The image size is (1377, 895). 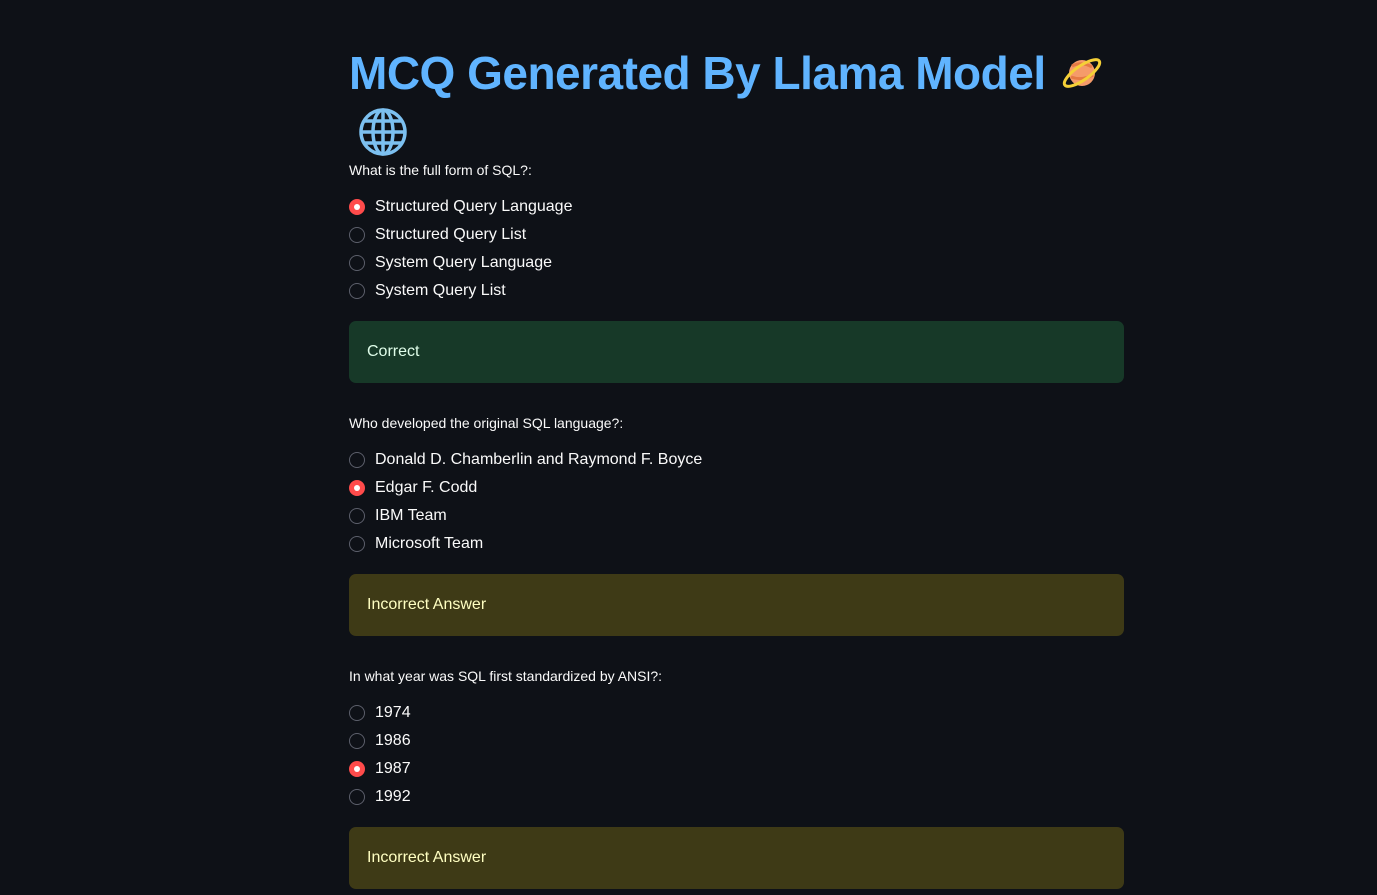 What do you see at coordinates (697, 73) in the screenshot?
I see `page-title-text: MCQ Generated By Llama Model` at bounding box center [697, 73].